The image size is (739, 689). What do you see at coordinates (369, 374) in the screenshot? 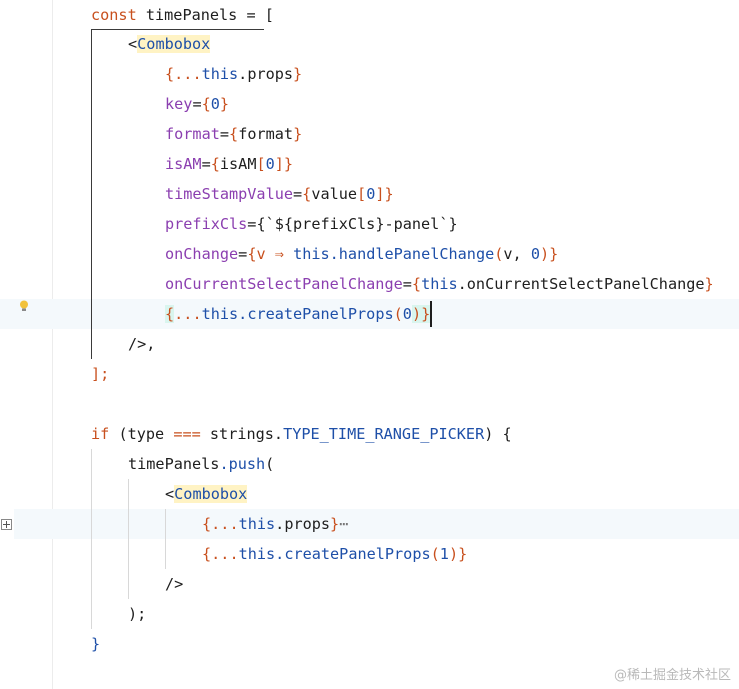
I see `code-line: ];` at bounding box center [369, 374].